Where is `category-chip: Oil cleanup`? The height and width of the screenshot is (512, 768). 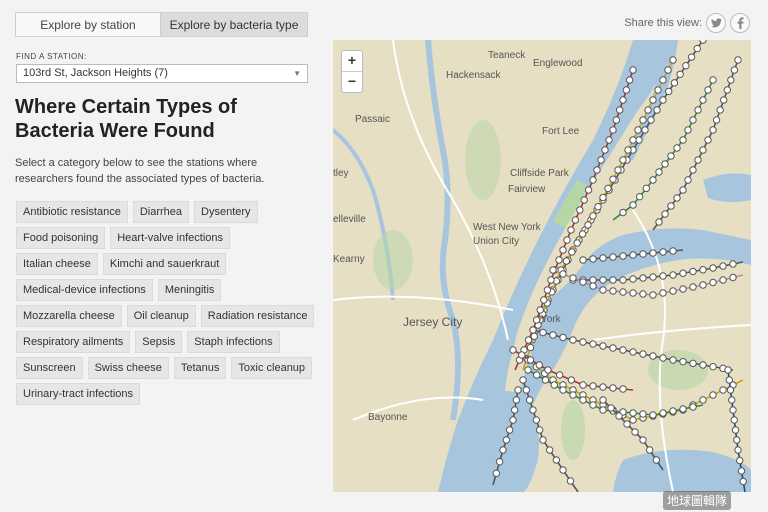 category-chip: Oil cleanup is located at coordinates (161, 316).